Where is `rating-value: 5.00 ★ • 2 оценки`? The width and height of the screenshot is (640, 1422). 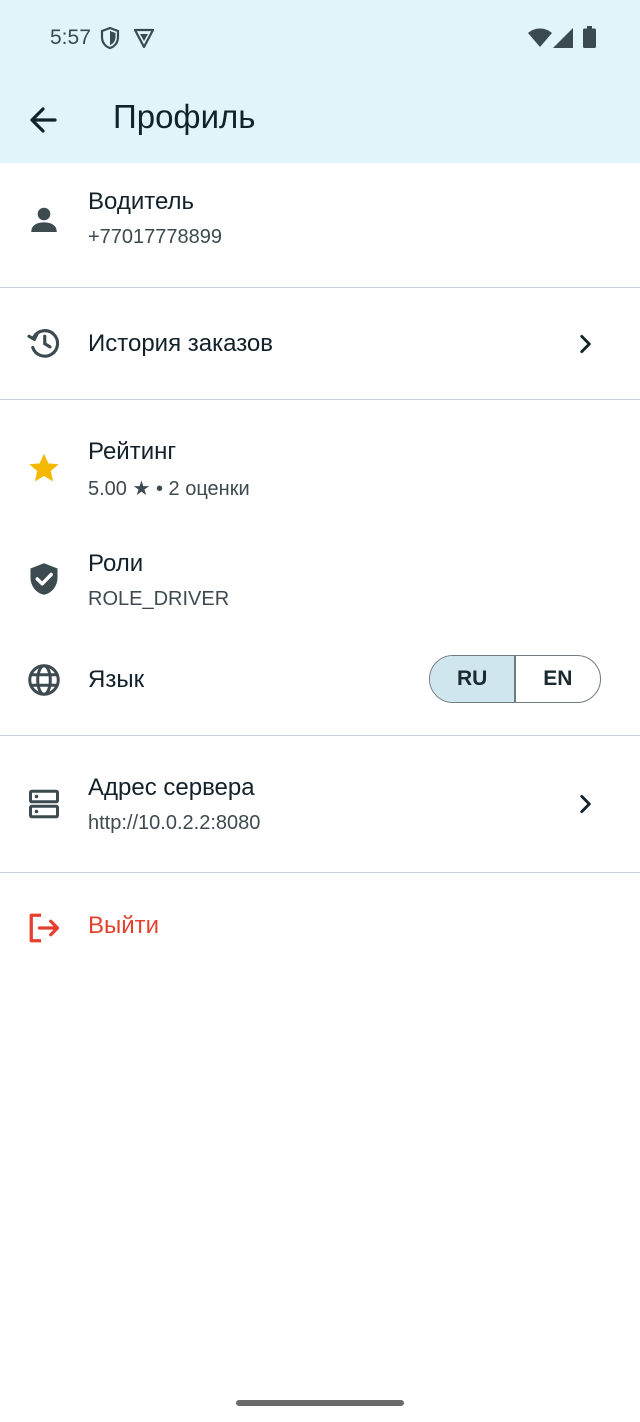
rating-value: 5.00 ★ • 2 оценки is located at coordinates (169, 489).